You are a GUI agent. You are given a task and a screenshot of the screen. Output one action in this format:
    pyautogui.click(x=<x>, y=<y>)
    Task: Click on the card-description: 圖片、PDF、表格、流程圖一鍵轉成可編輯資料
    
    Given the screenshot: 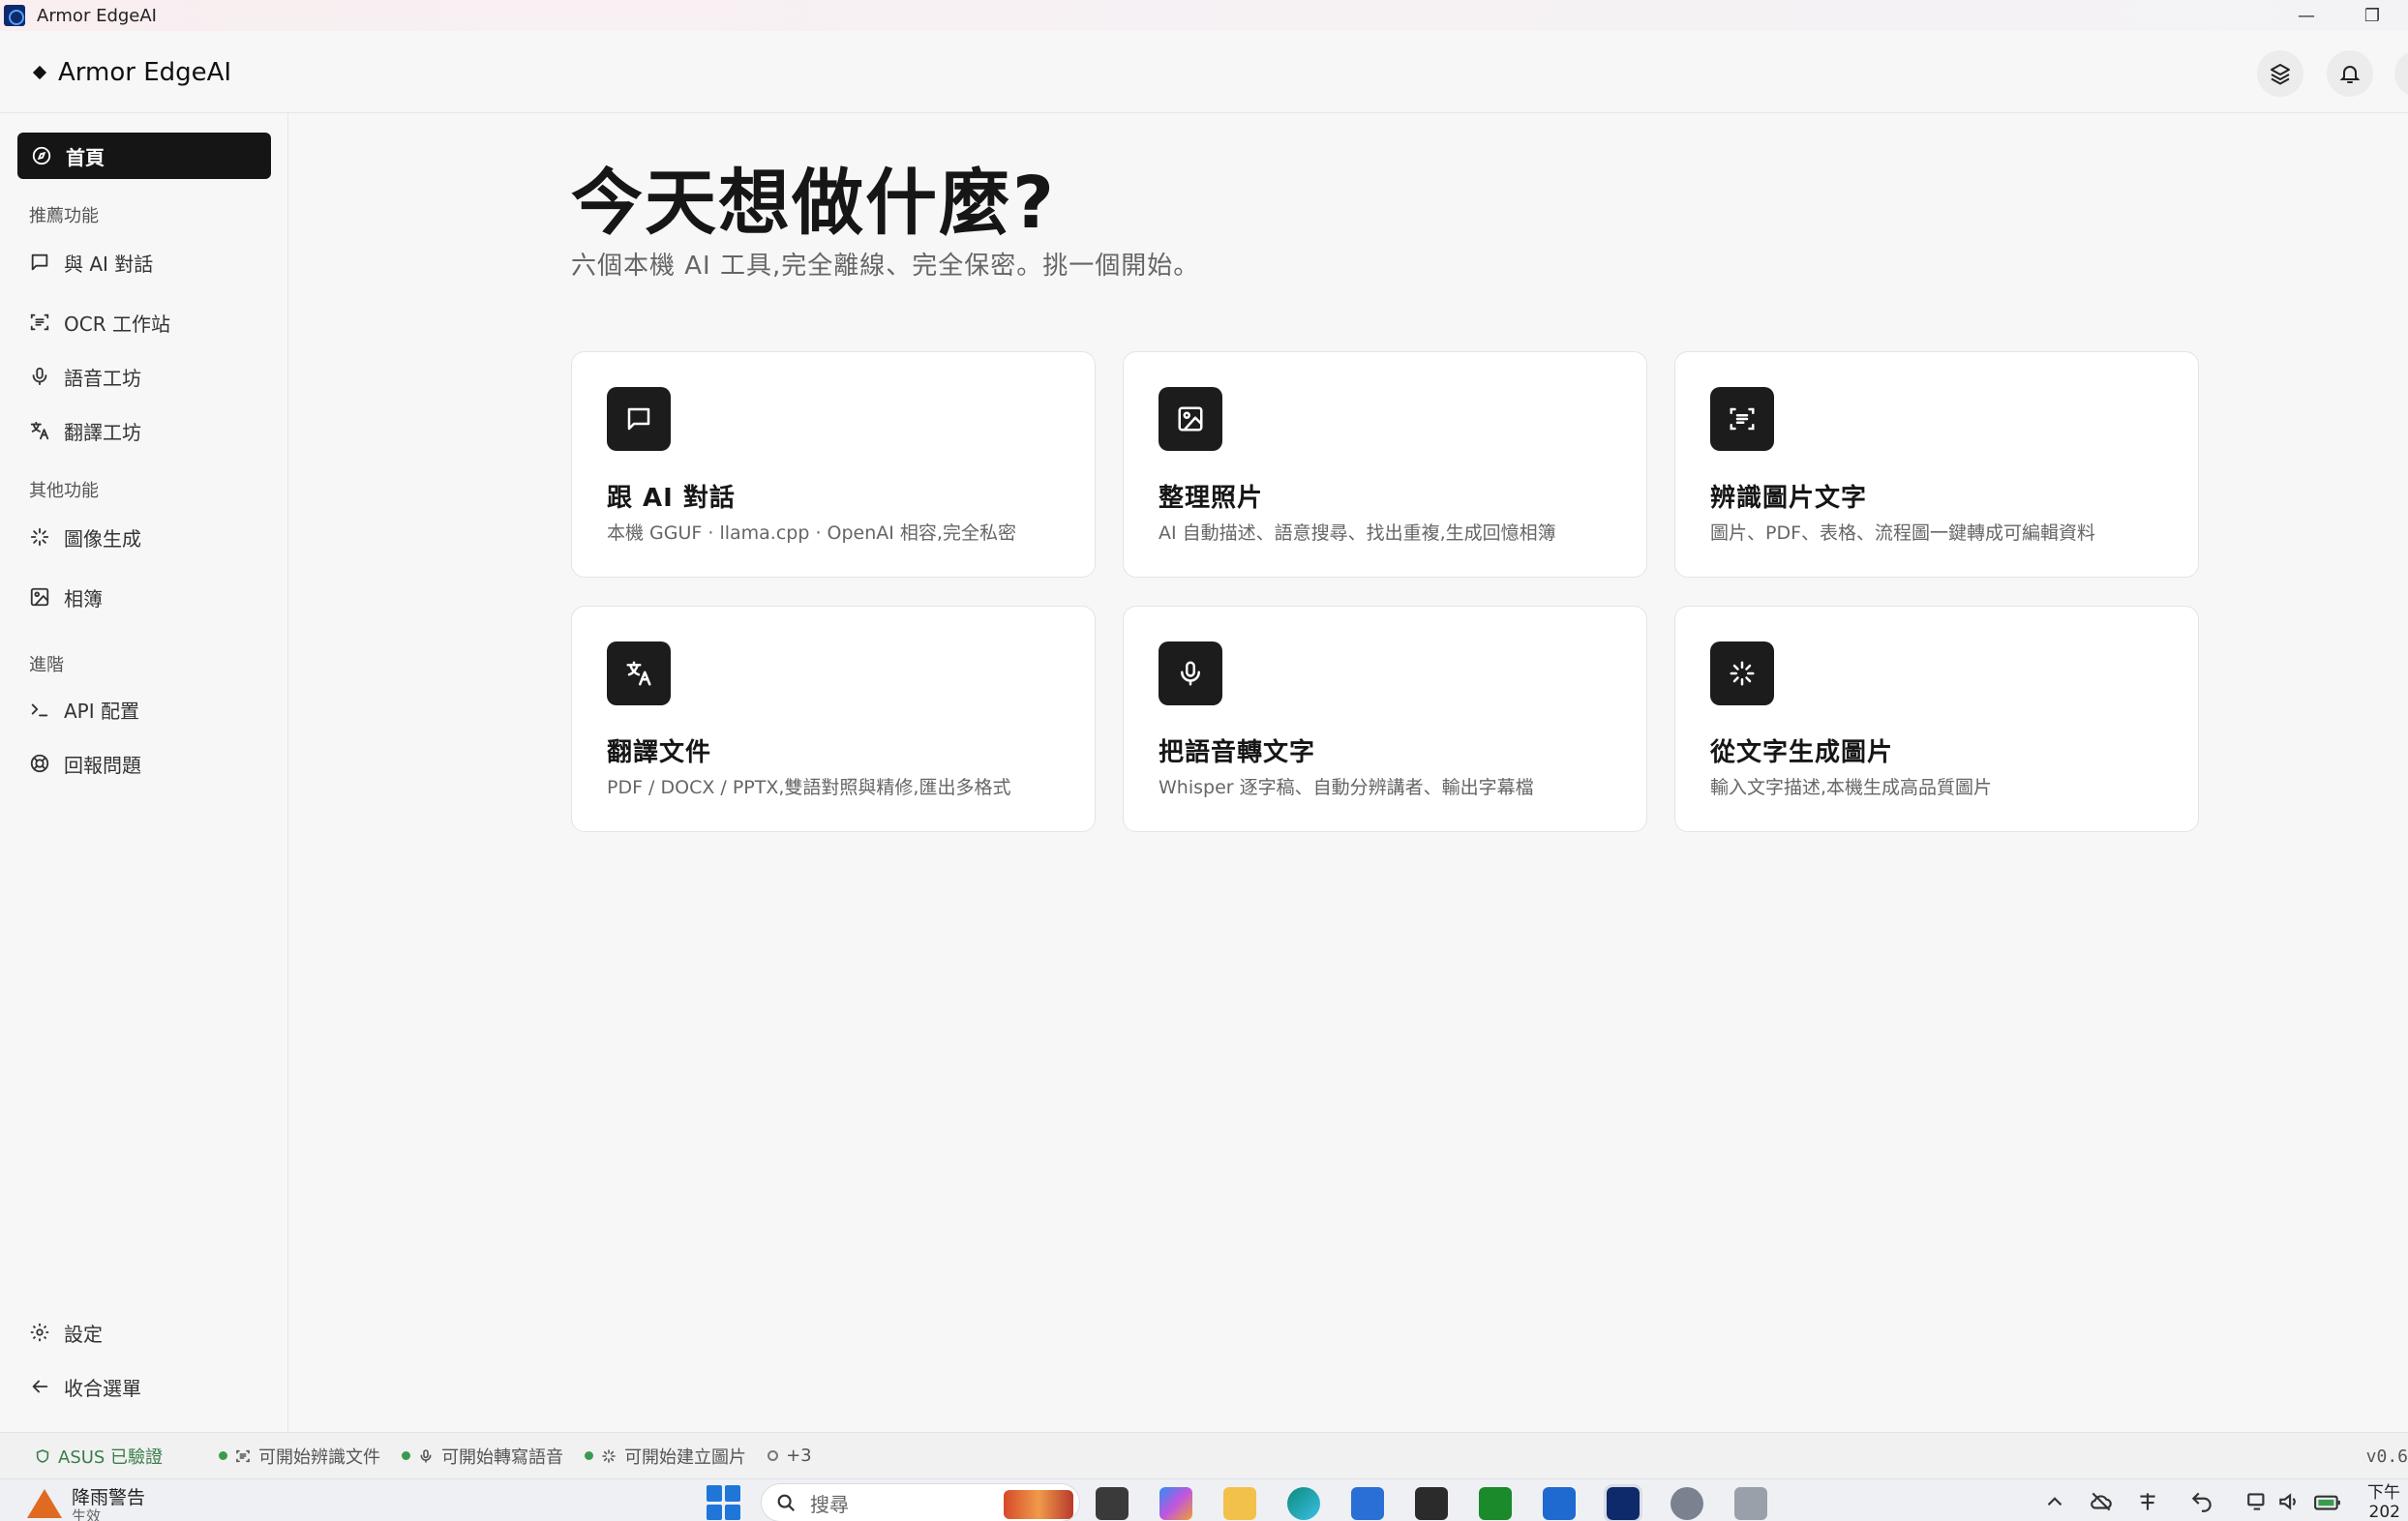 What is the action you would take?
    pyautogui.click(x=1903, y=533)
    